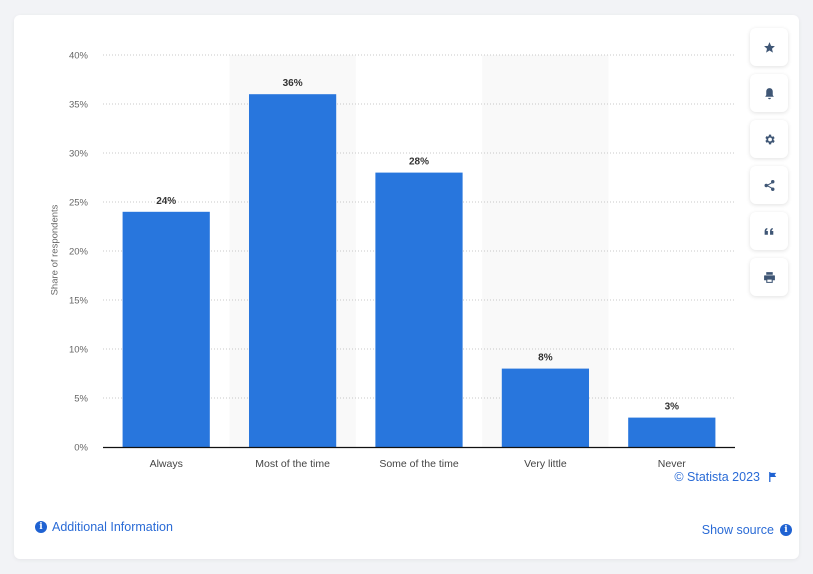 This screenshot has height=574, width=813. I want to click on chart-toolbar, so click(769, 166).